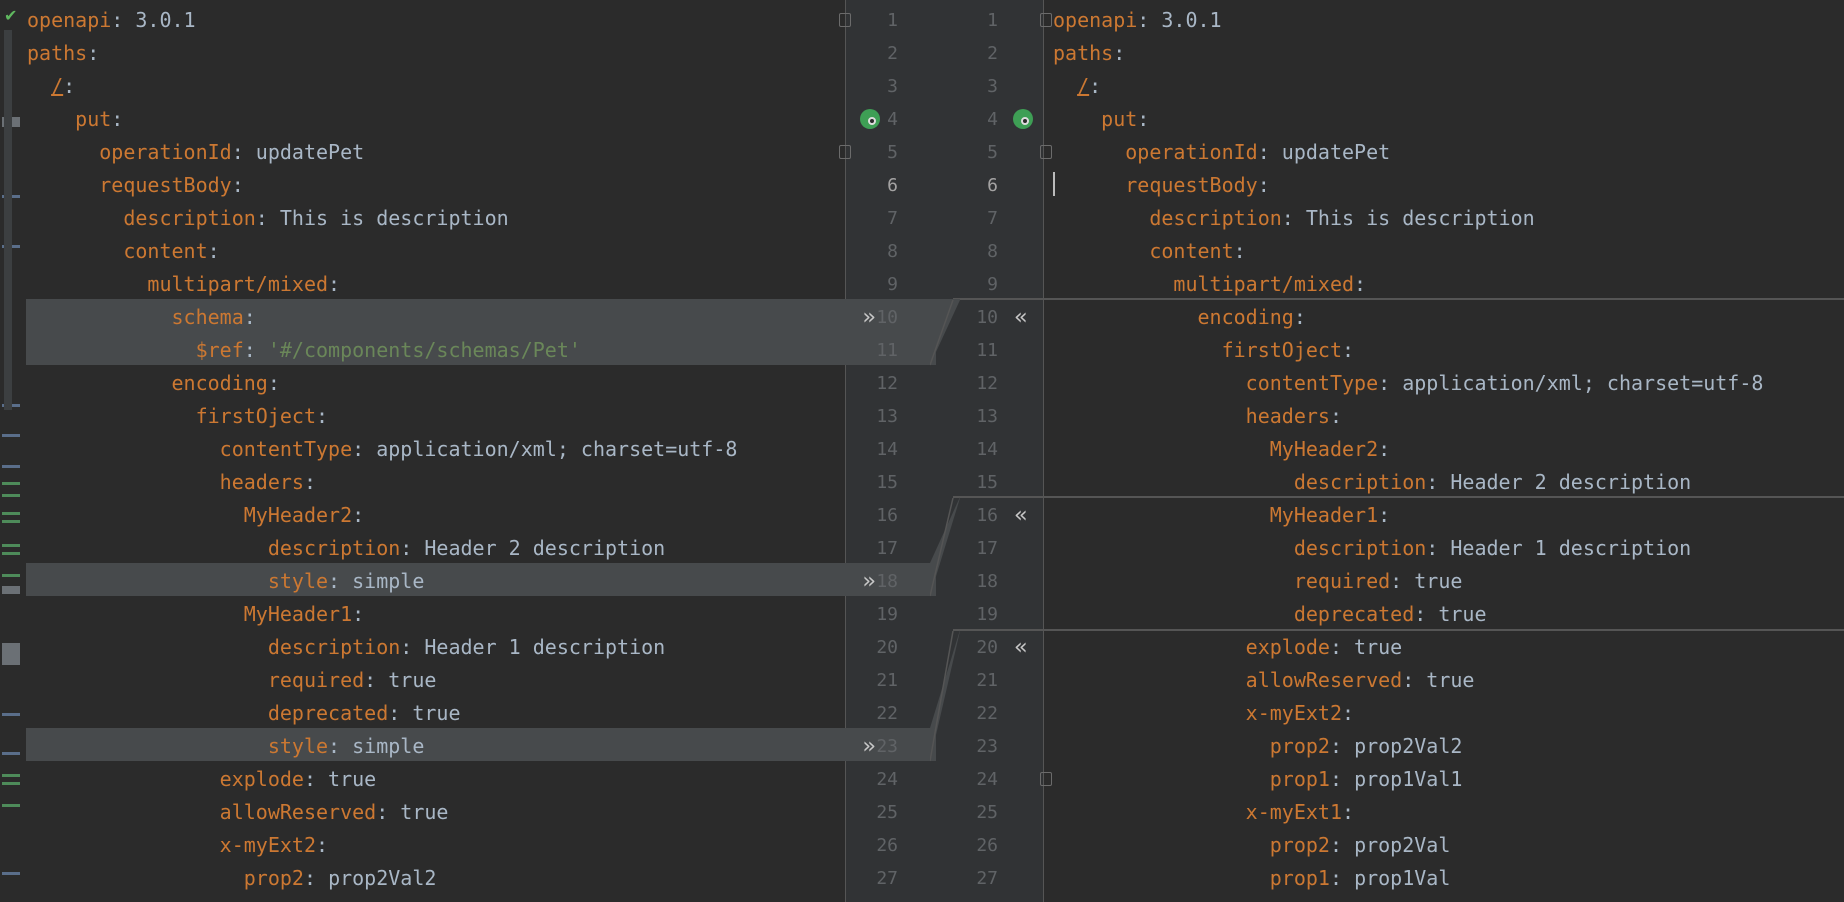 Image resolution: width=1844 pixels, height=902 pixels. I want to click on left-pane-divider, so click(845, 451).